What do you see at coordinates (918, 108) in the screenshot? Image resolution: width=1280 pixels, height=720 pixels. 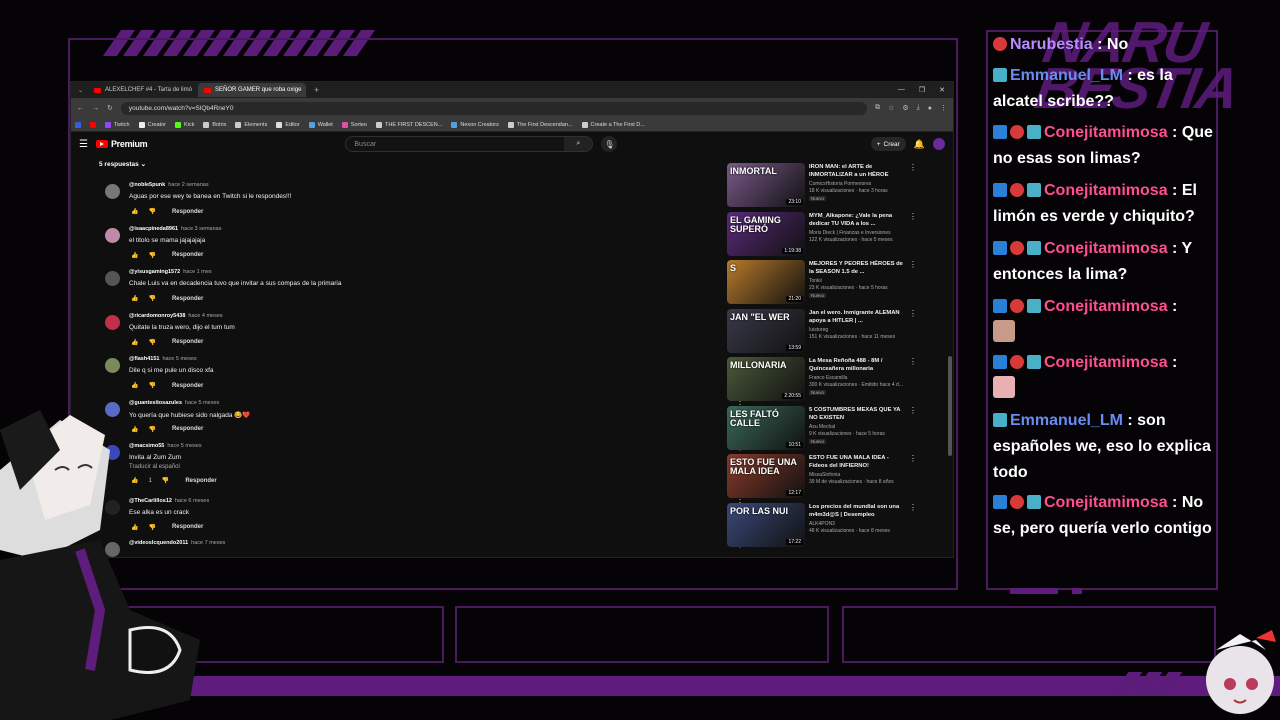 I see `download-icon: ⤓` at bounding box center [918, 108].